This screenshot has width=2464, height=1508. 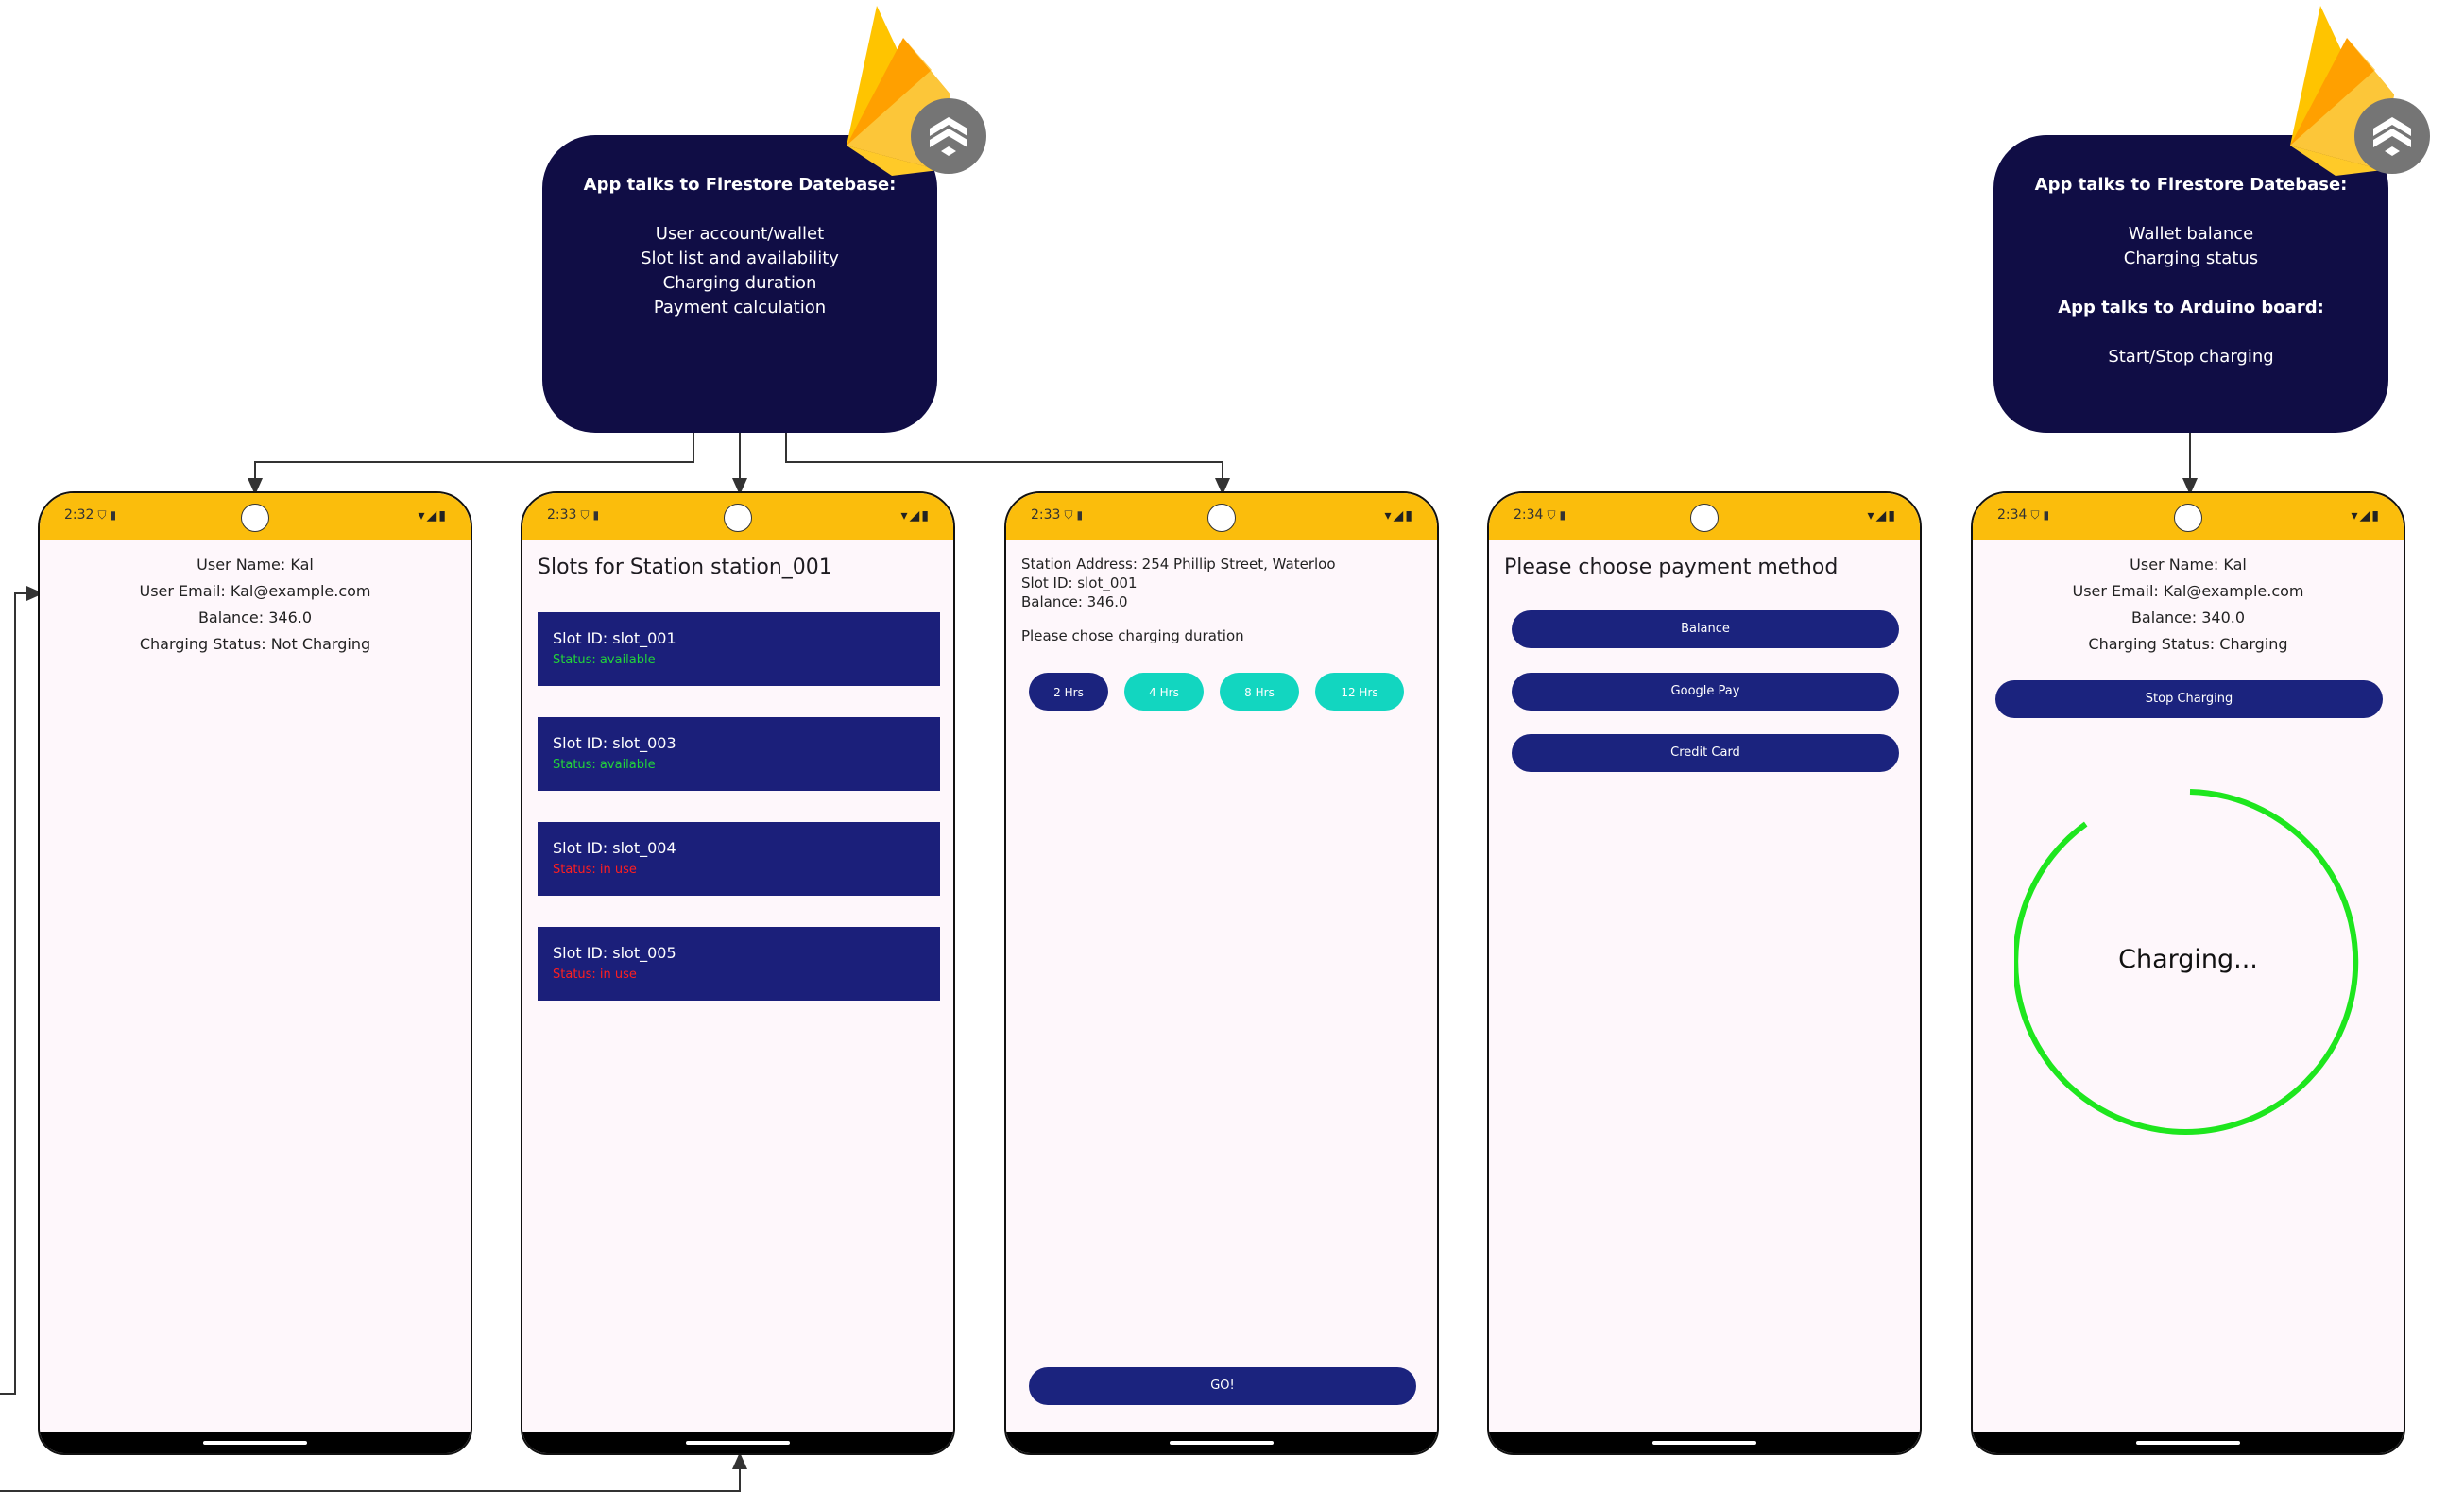 What do you see at coordinates (740, 283) in the screenshot?
I see `box-line: Charging duration` at bounding box center [740, 283].